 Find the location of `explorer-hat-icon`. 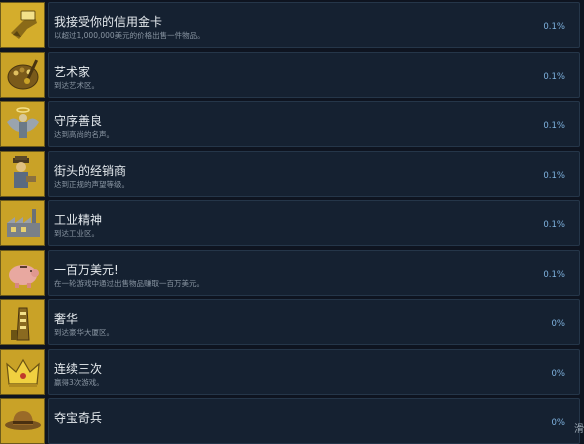

explorer-hat-icon is located at coordinates (22, 421).